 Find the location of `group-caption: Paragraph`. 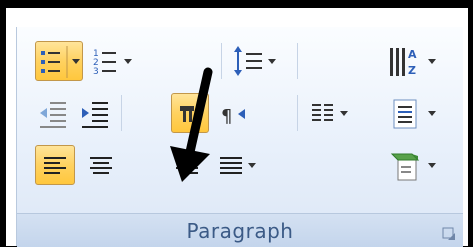

group-caption: Paragraph is located at coordinates (240, 231).